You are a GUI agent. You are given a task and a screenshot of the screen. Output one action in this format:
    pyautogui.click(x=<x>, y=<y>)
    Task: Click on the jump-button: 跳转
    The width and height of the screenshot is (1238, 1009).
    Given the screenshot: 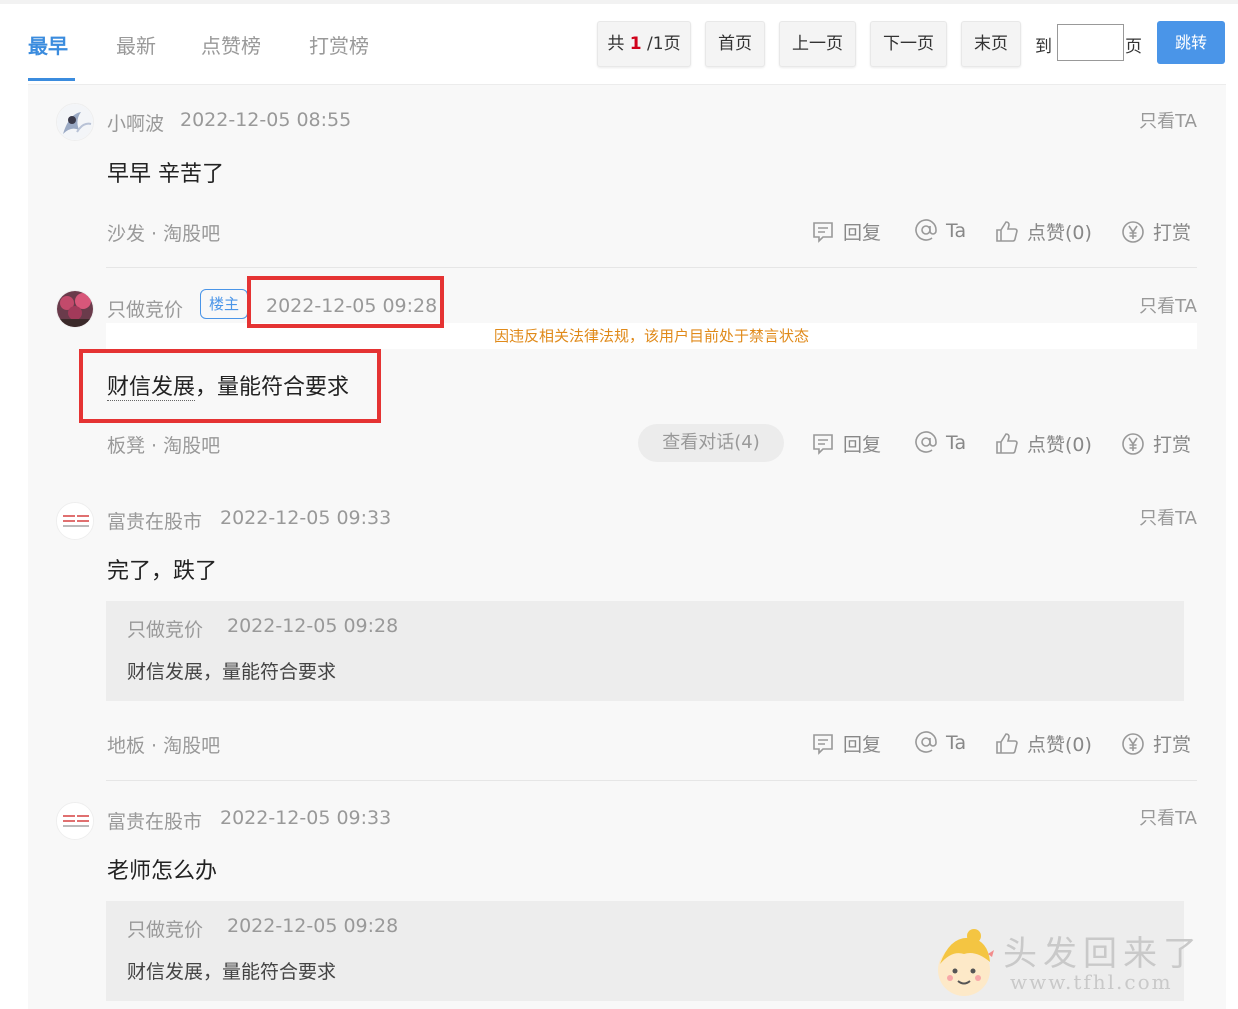 What is the action you would take?
    pyautogui.click(x=1191, y=42)
    